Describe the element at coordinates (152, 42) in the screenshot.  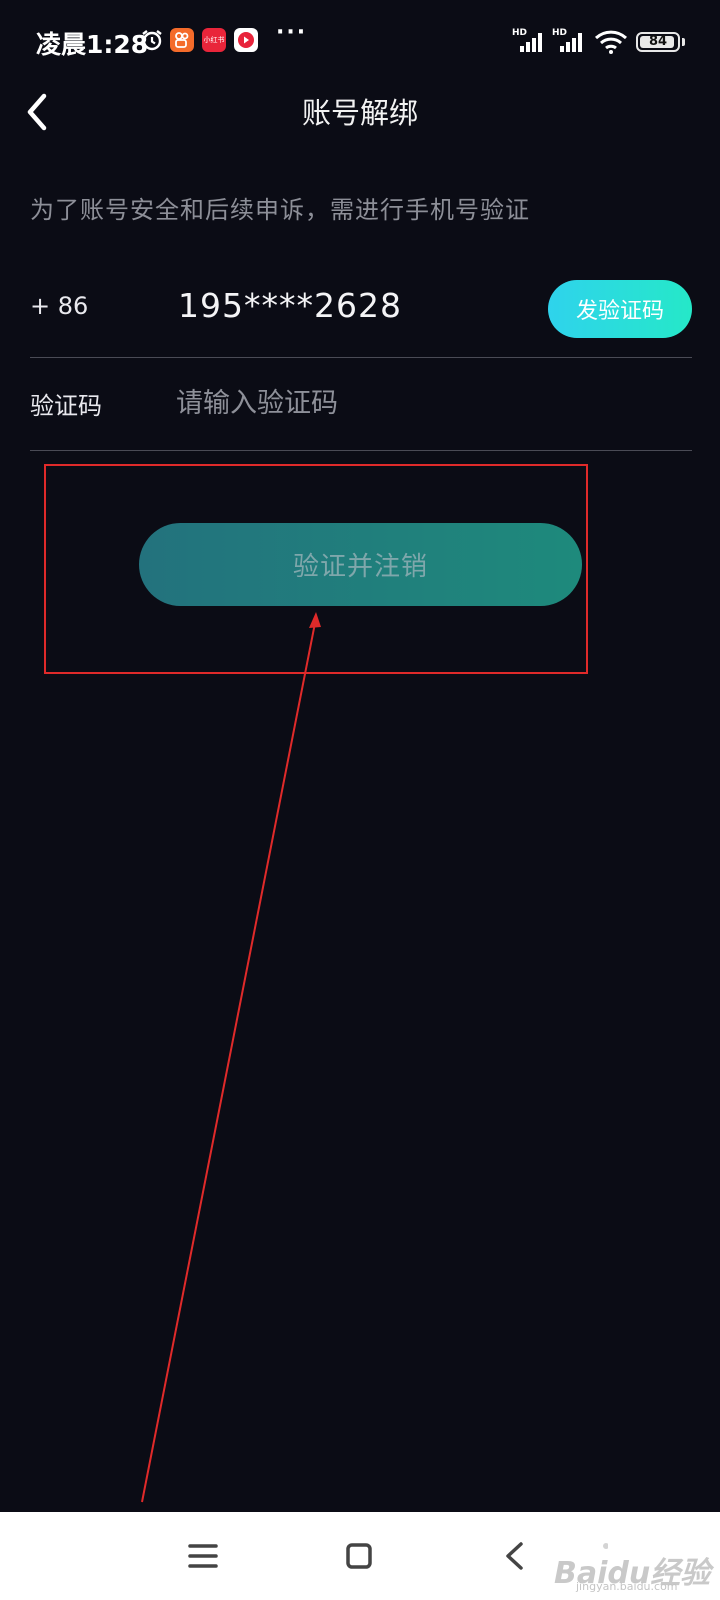
I see `alarm-icon` at that location.